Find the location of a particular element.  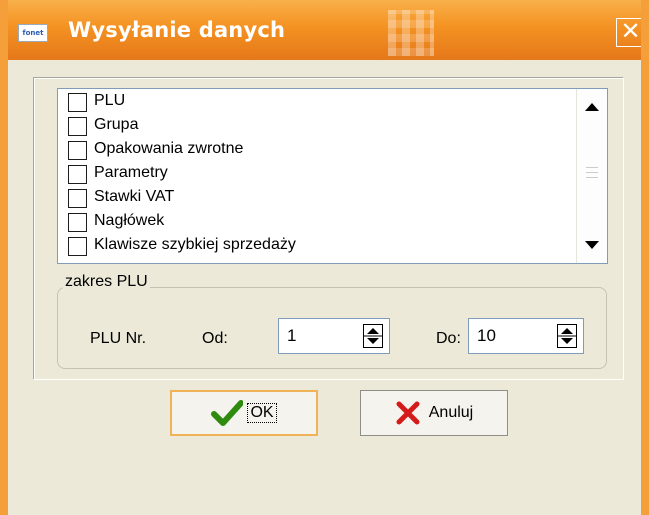

arrow-down-icon is located at coordinates (592, 245).